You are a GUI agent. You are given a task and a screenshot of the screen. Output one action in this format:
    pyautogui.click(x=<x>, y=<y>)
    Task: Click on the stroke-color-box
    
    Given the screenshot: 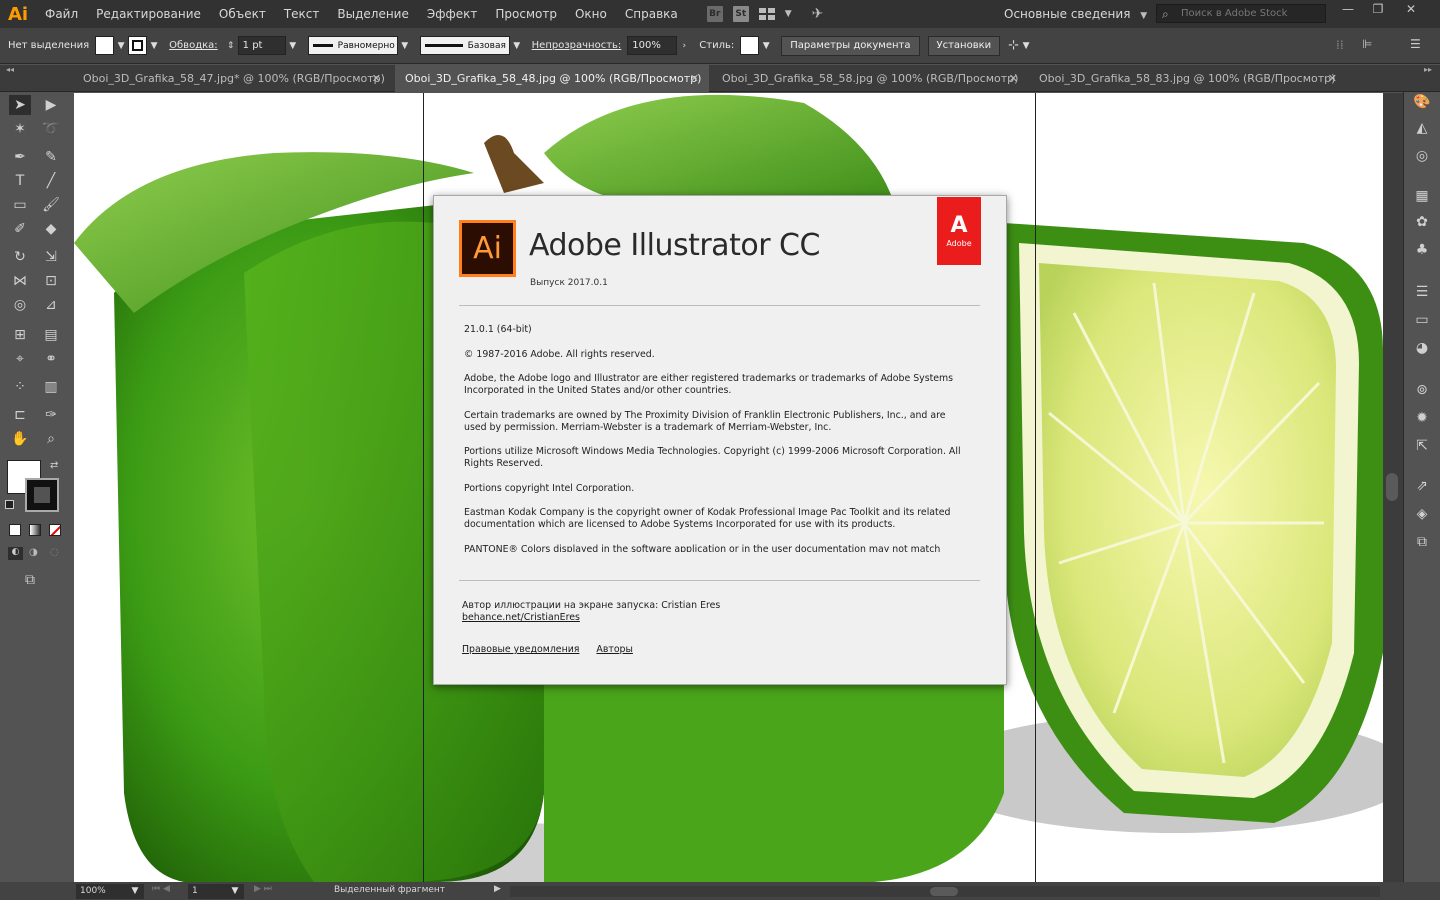 What is the action you would take?
    pyautogui.click(x=42, y=495)
    